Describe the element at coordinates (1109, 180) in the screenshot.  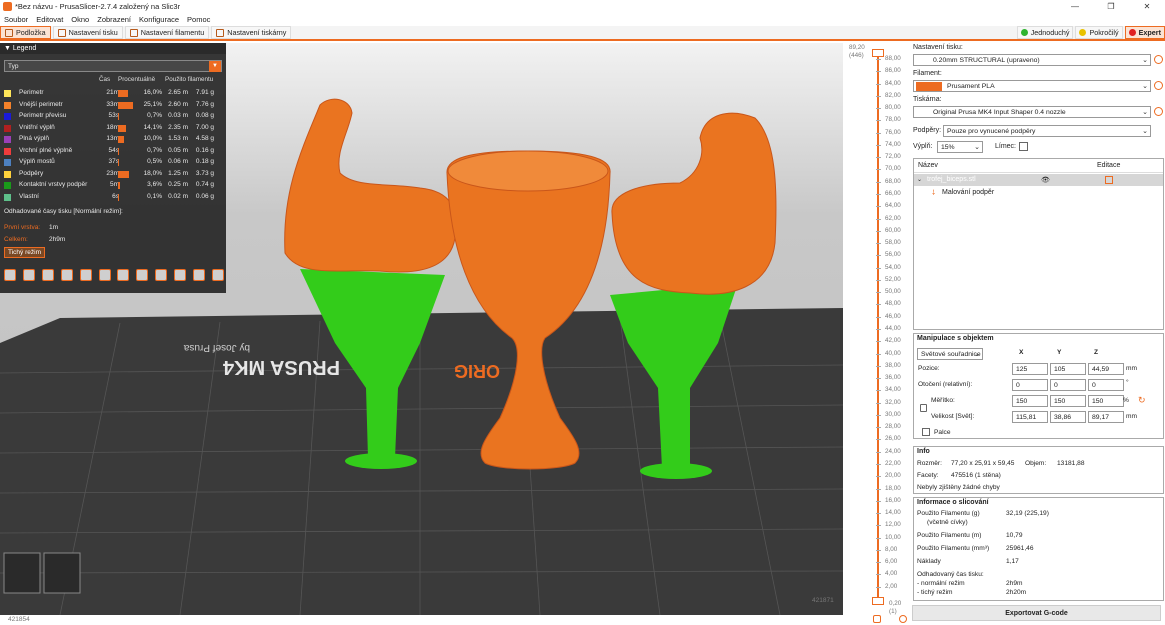
I see `edit-icon` at that location.